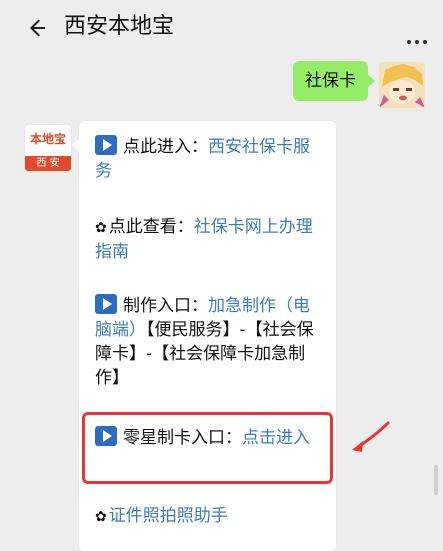  What do you see at coordinates (210, 239) in the screenshot?
I see `list-item: ✿ 点此查看：社保卡网上办理指南` at bounding box center [210, 239].